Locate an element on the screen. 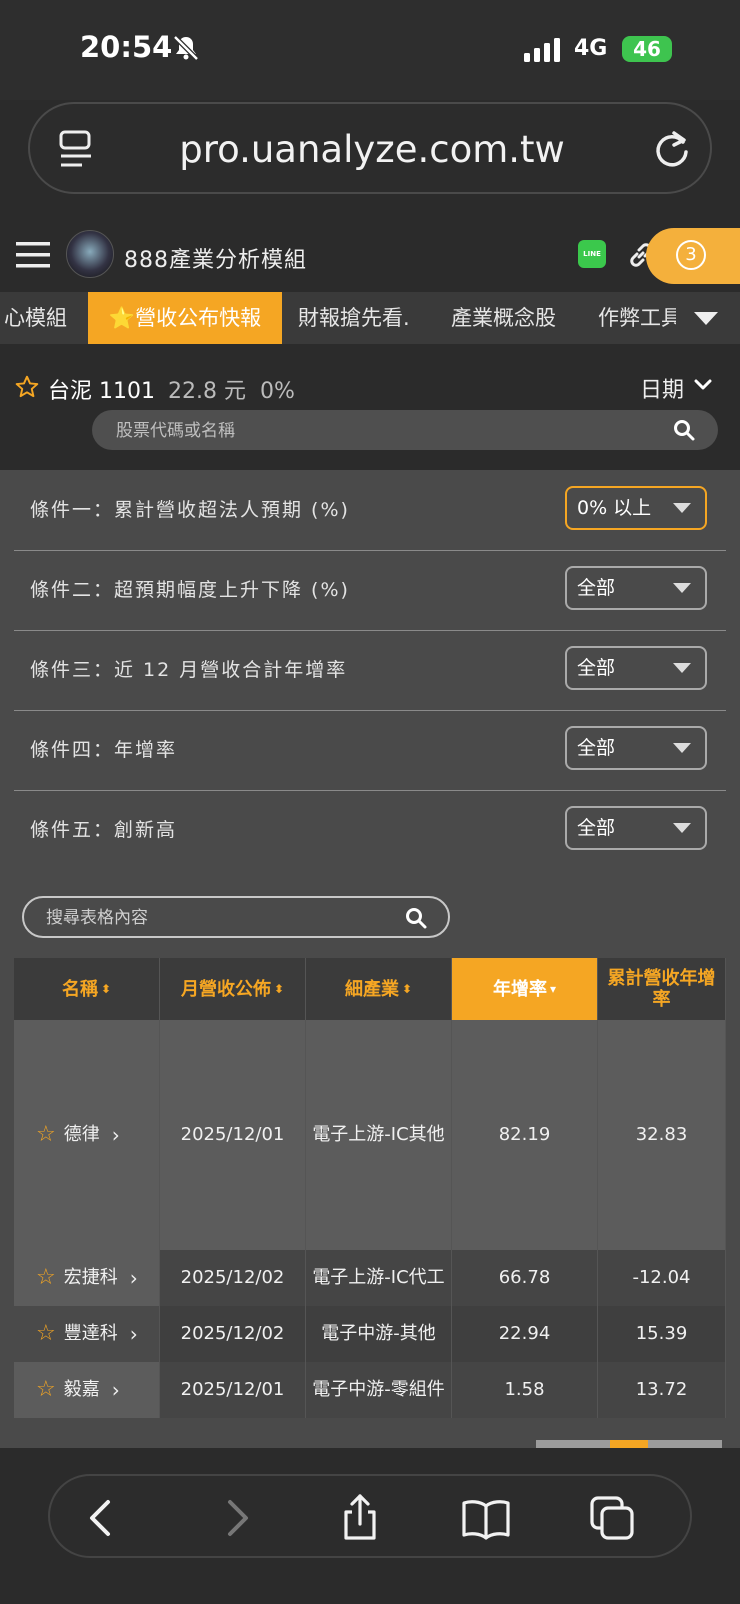  avatar is located at coordinates (90, 254).